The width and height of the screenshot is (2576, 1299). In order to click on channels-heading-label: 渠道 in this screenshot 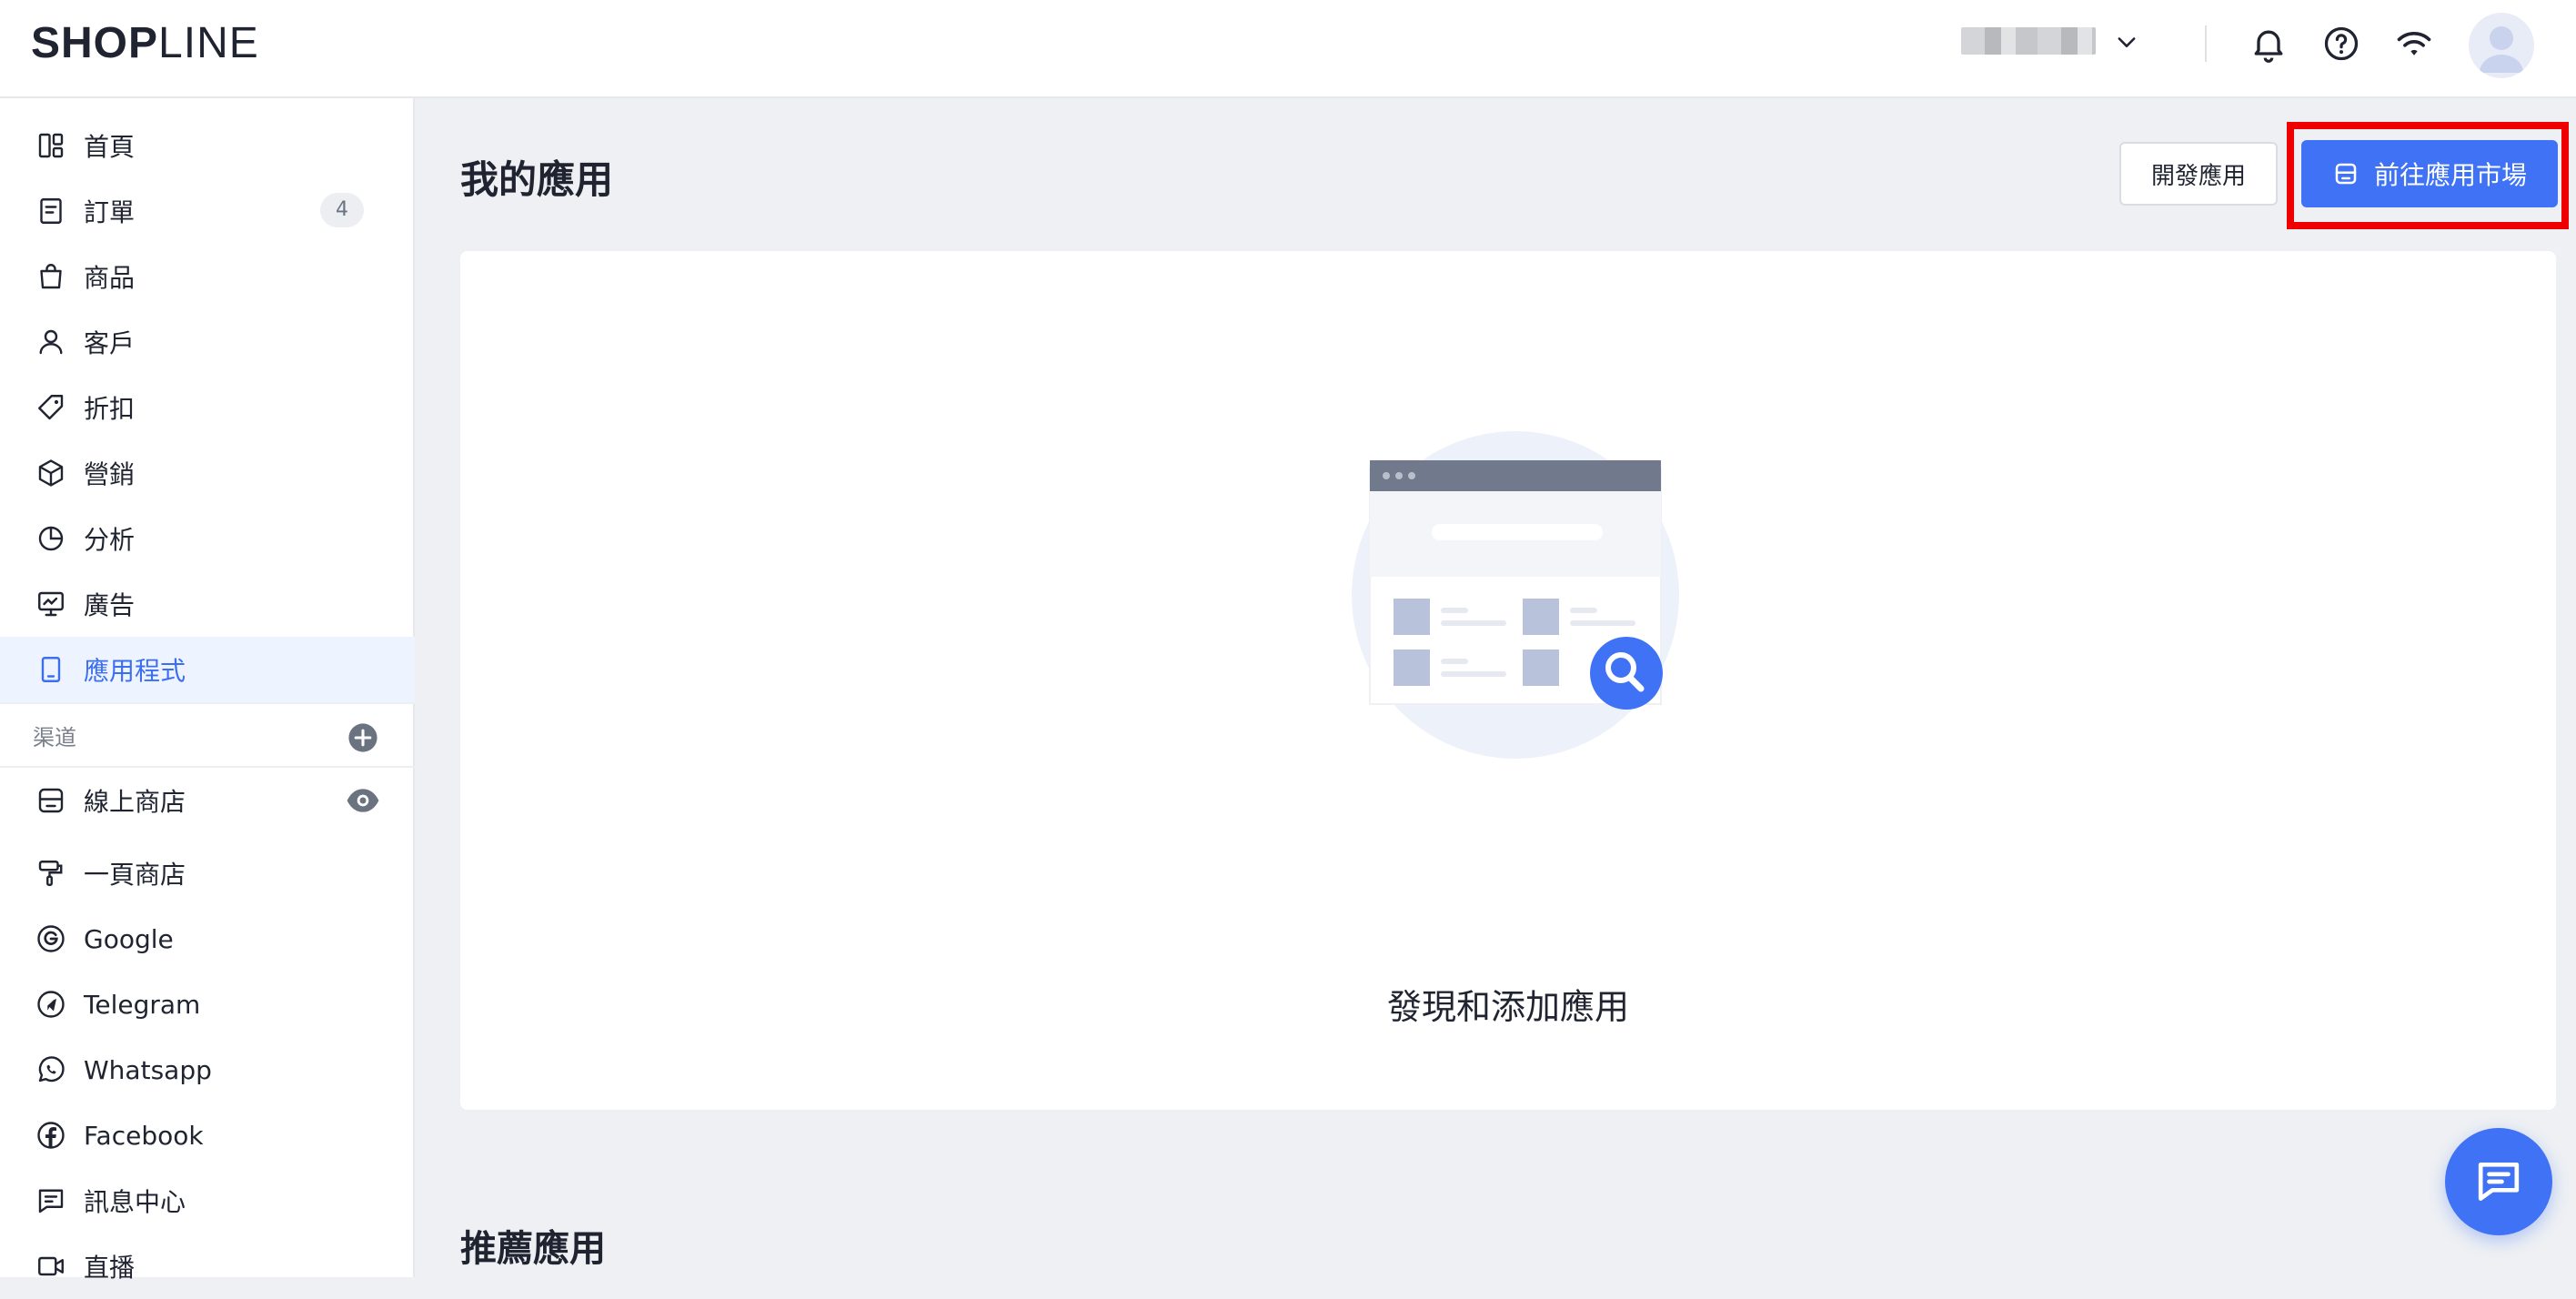, I will do `click(54, 737)`.